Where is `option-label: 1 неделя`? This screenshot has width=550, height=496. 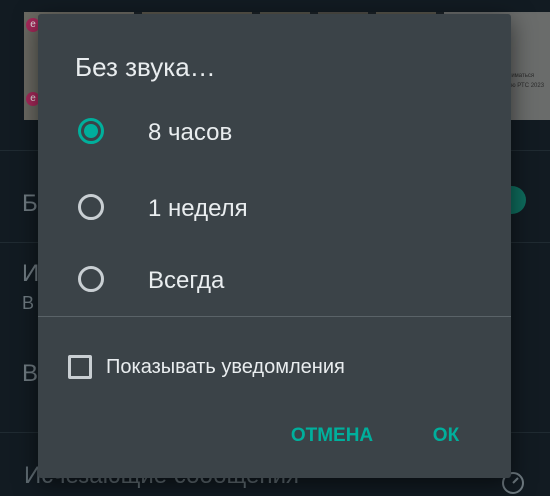 option-label: 1 неделя is located at coordinates (198, 208).